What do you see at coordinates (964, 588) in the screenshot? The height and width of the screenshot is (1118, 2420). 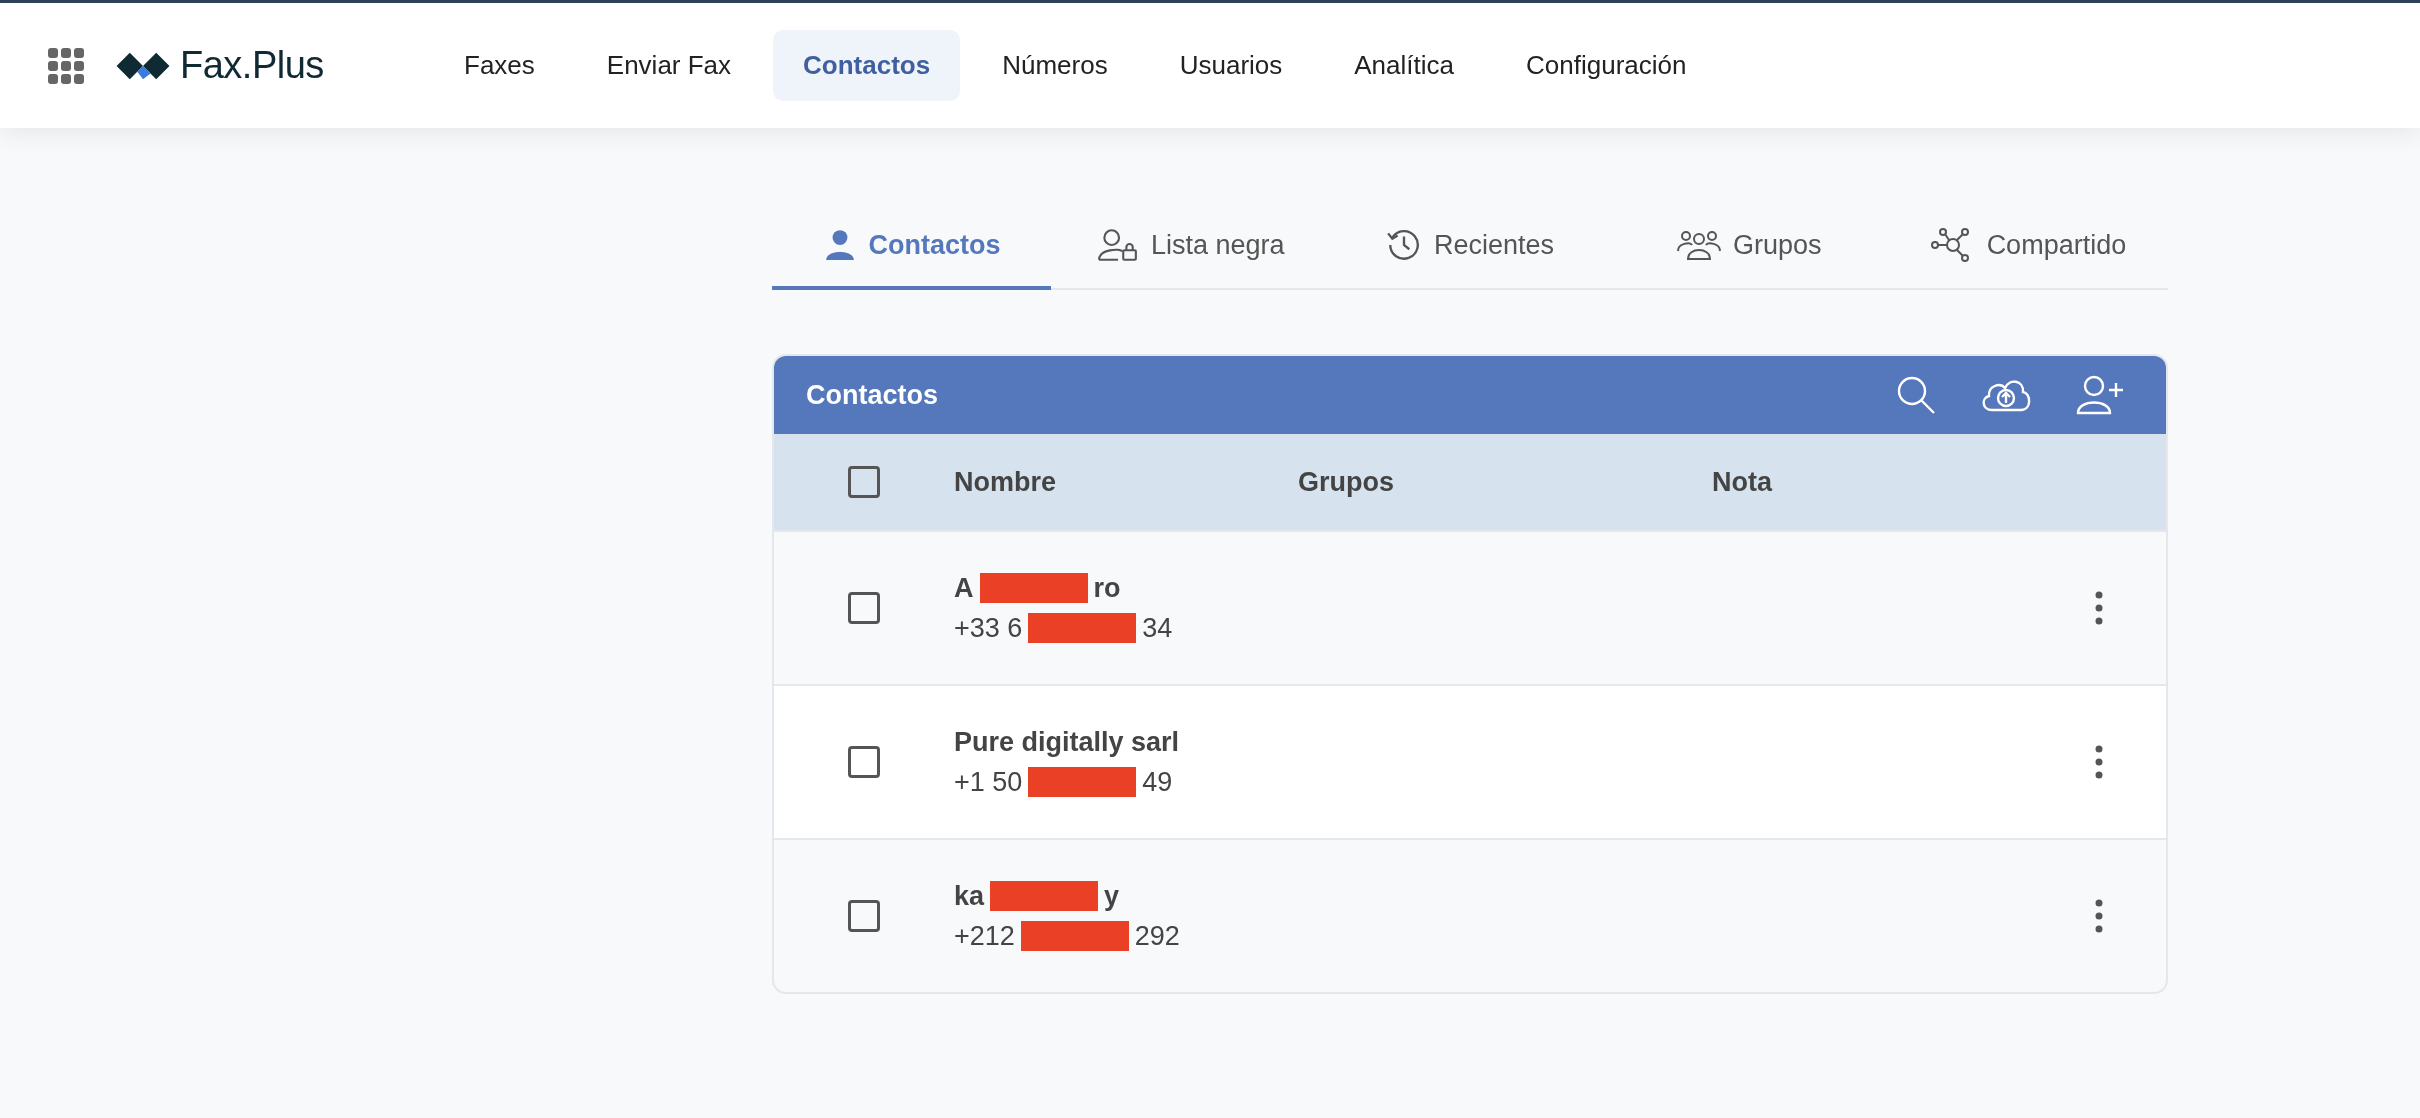 I see `contact-name: A` at bounding box center [964, 588].